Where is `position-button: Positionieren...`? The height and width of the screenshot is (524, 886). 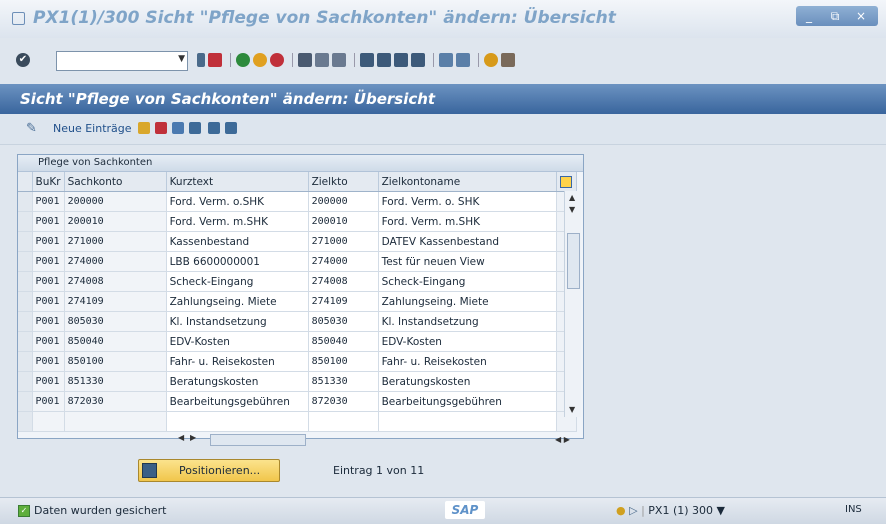
position-button: Positionieren... is located at coordinates (209, 470).